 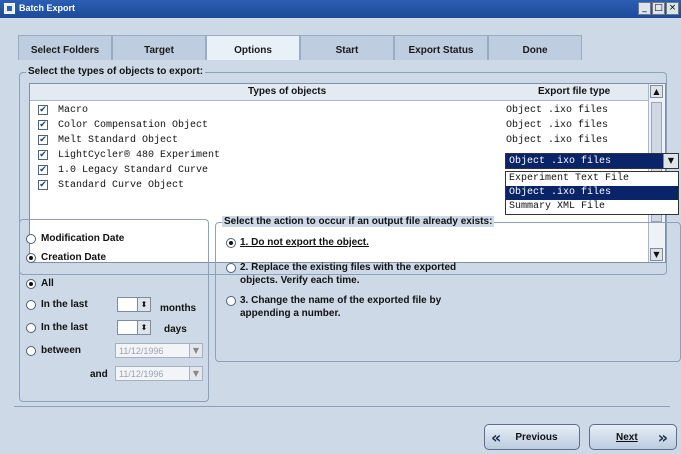 I want to click on months-label: months, so click(x=178, y=308).